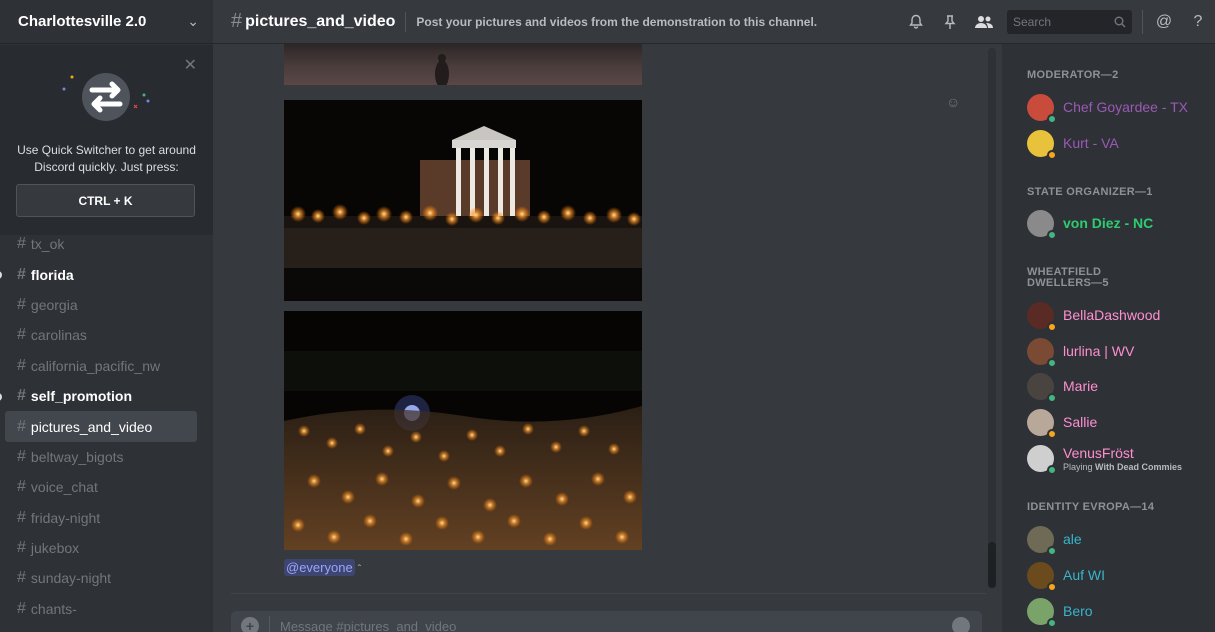 This screenshot has height=632, width=1215. I want to click on channel-item-georgia: # georgia, so click(101, 305).